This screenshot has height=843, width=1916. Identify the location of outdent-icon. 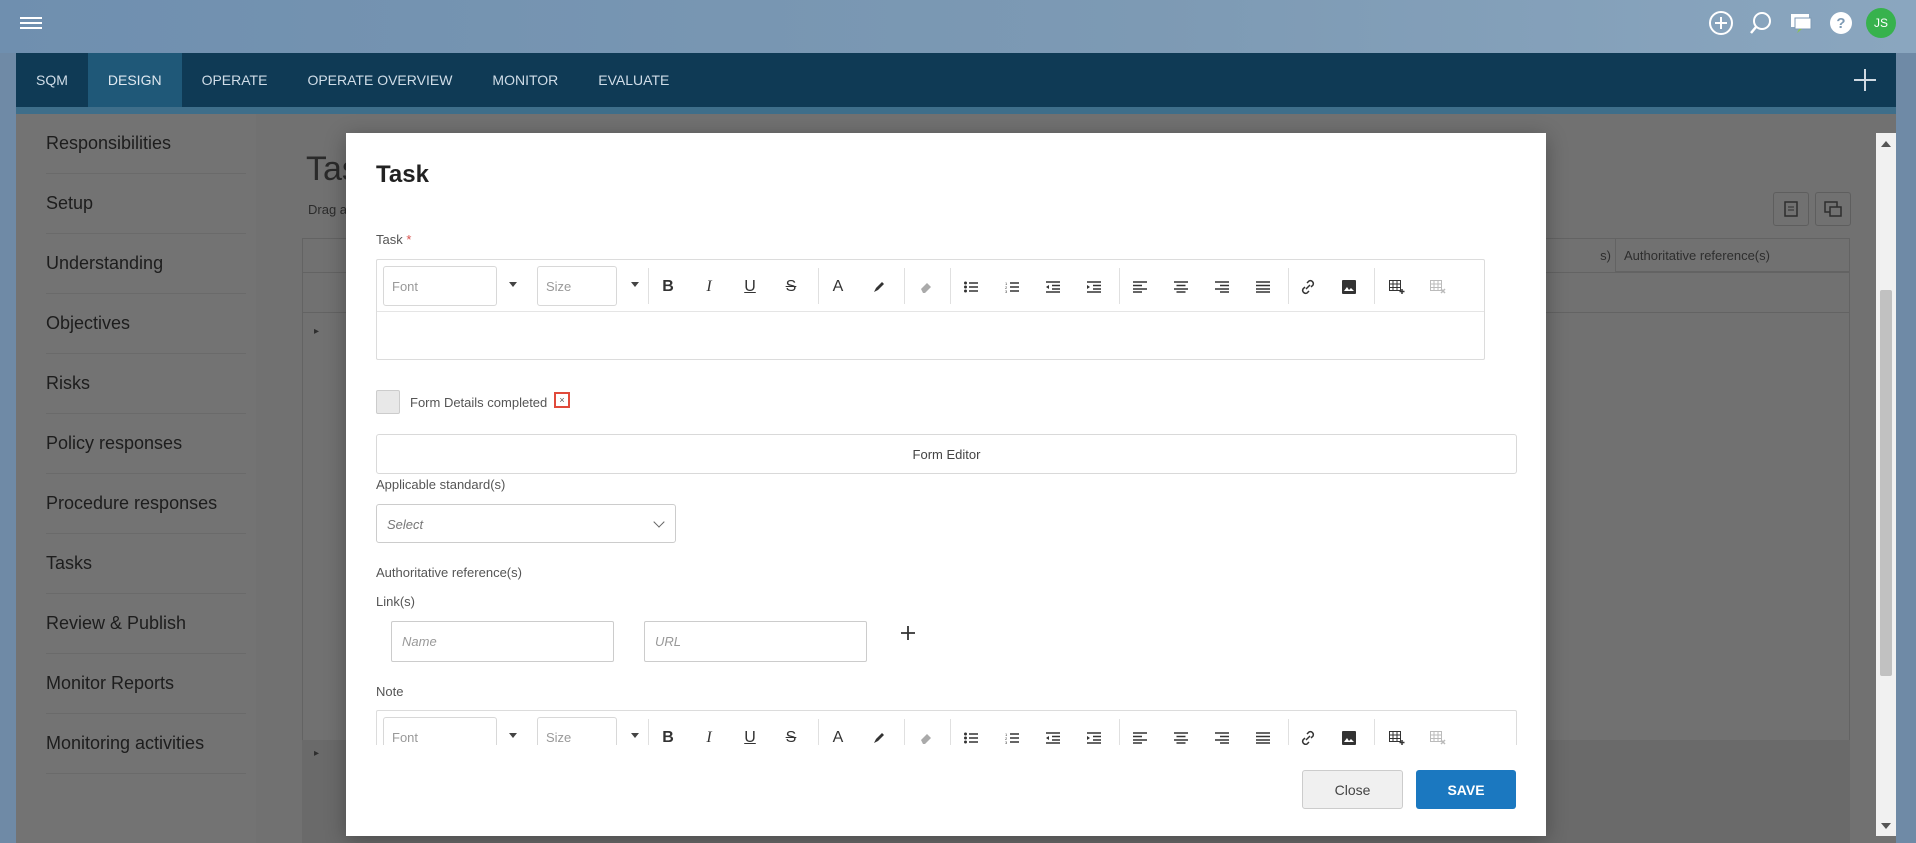
(1053, 287).